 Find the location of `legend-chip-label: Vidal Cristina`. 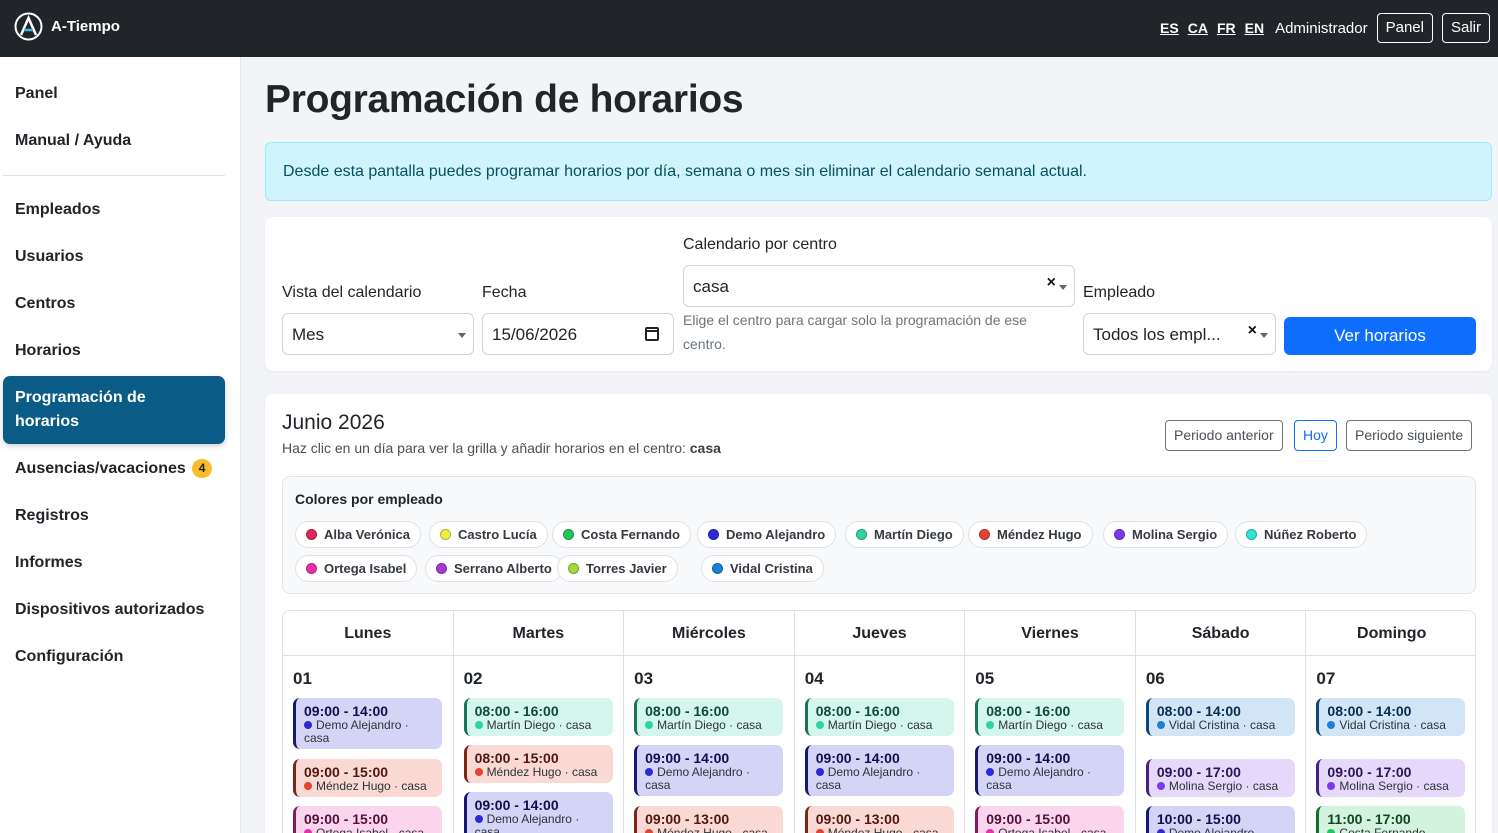

legend-chip-label: Vidal Cristina is located at coordinates (771, 568).